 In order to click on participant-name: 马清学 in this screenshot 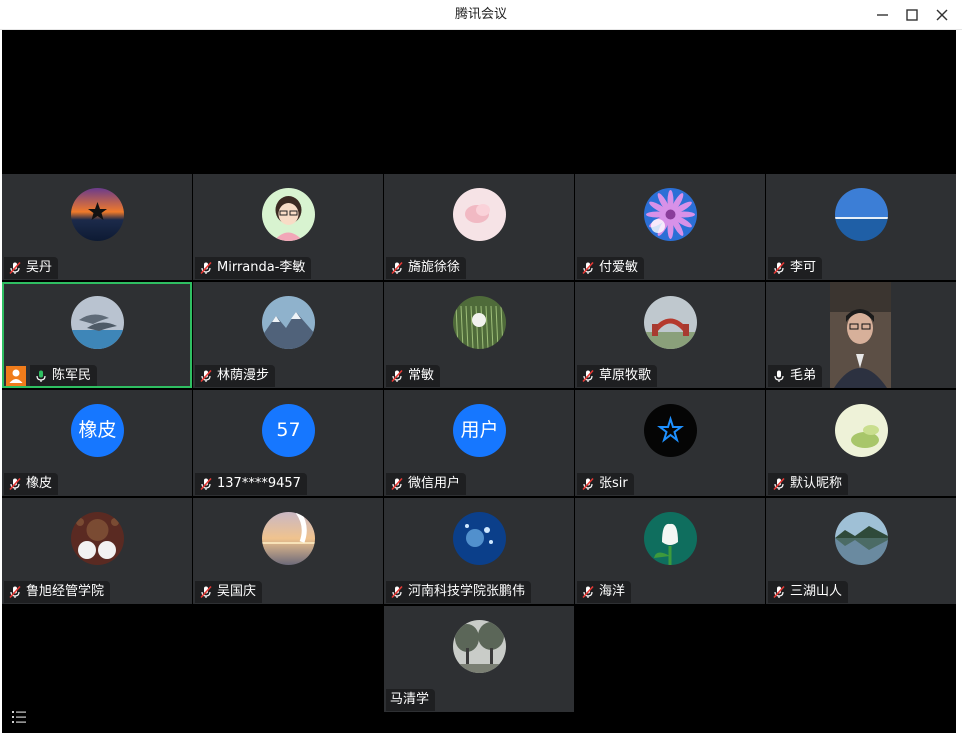, I will do `click(410, 699)`.